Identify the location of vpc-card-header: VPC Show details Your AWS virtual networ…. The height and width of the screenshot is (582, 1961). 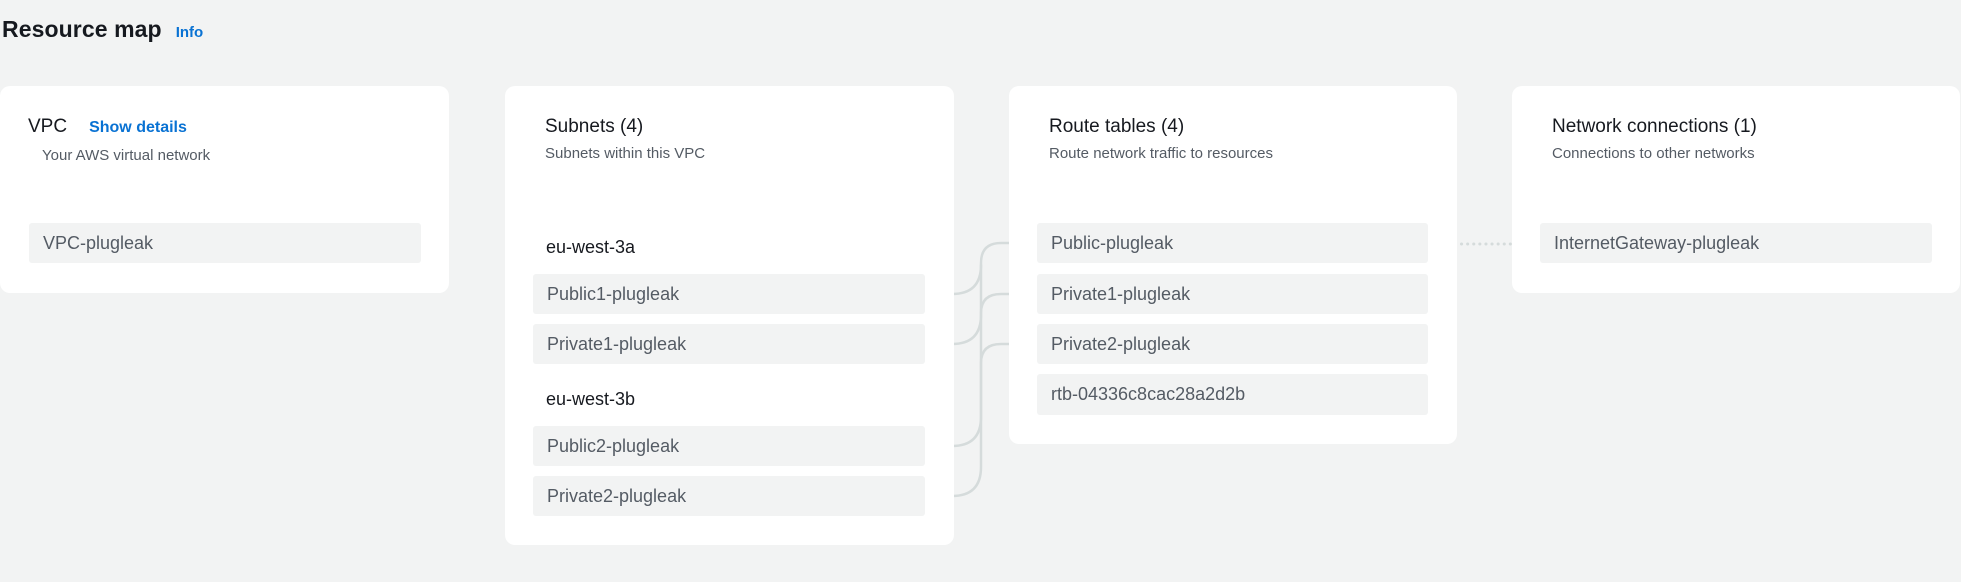
(119, 140).